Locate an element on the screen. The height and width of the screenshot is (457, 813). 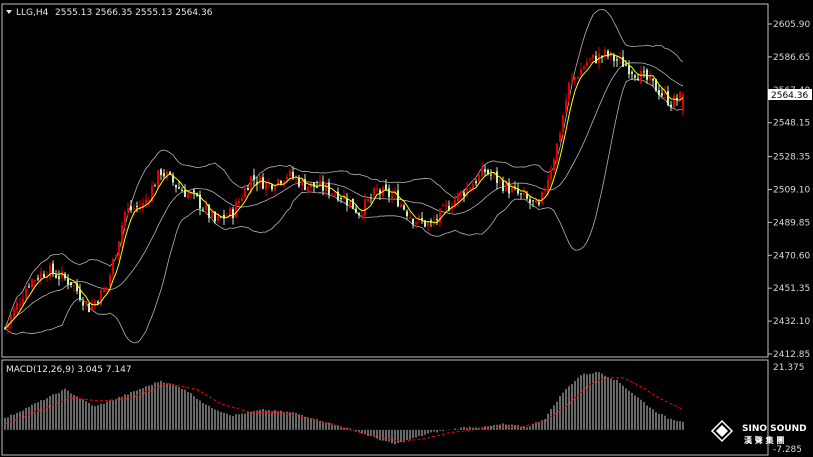
current-price-tag-label: 2564.36 is located at coordinates (789, 96).